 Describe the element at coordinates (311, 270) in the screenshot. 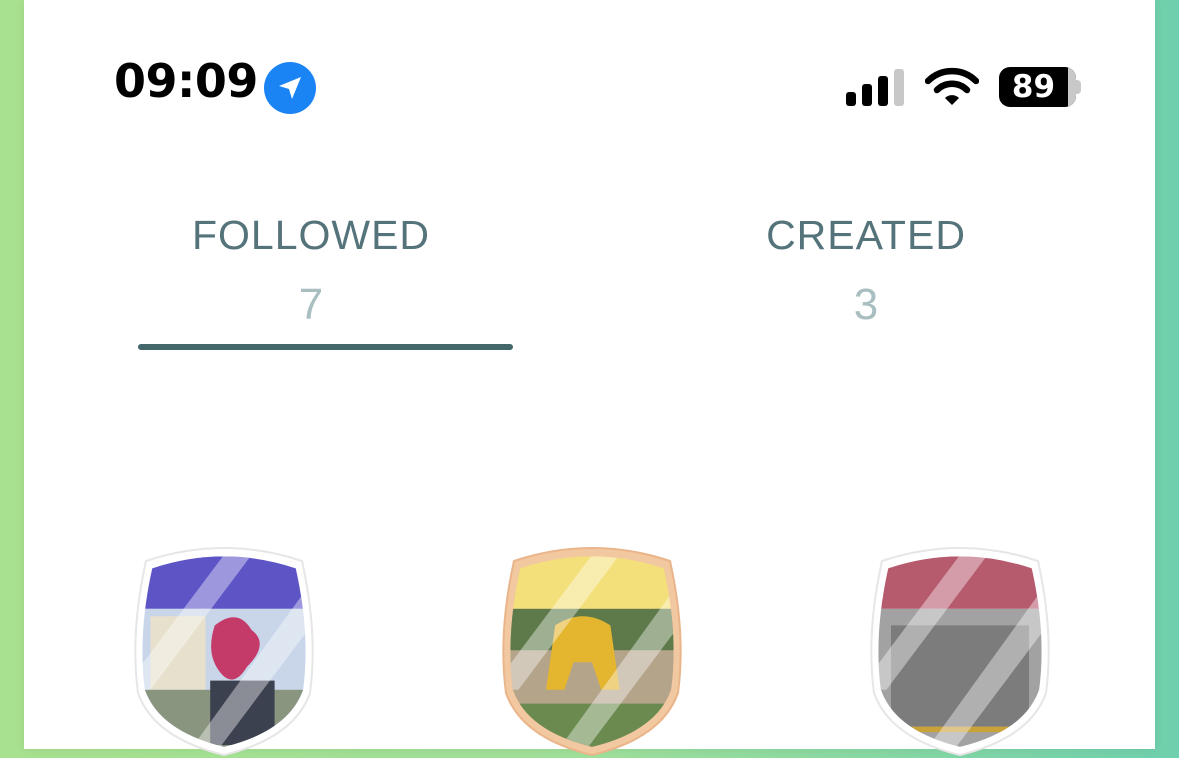

I see `tab-followed: FOLLOWED 7` at that location.